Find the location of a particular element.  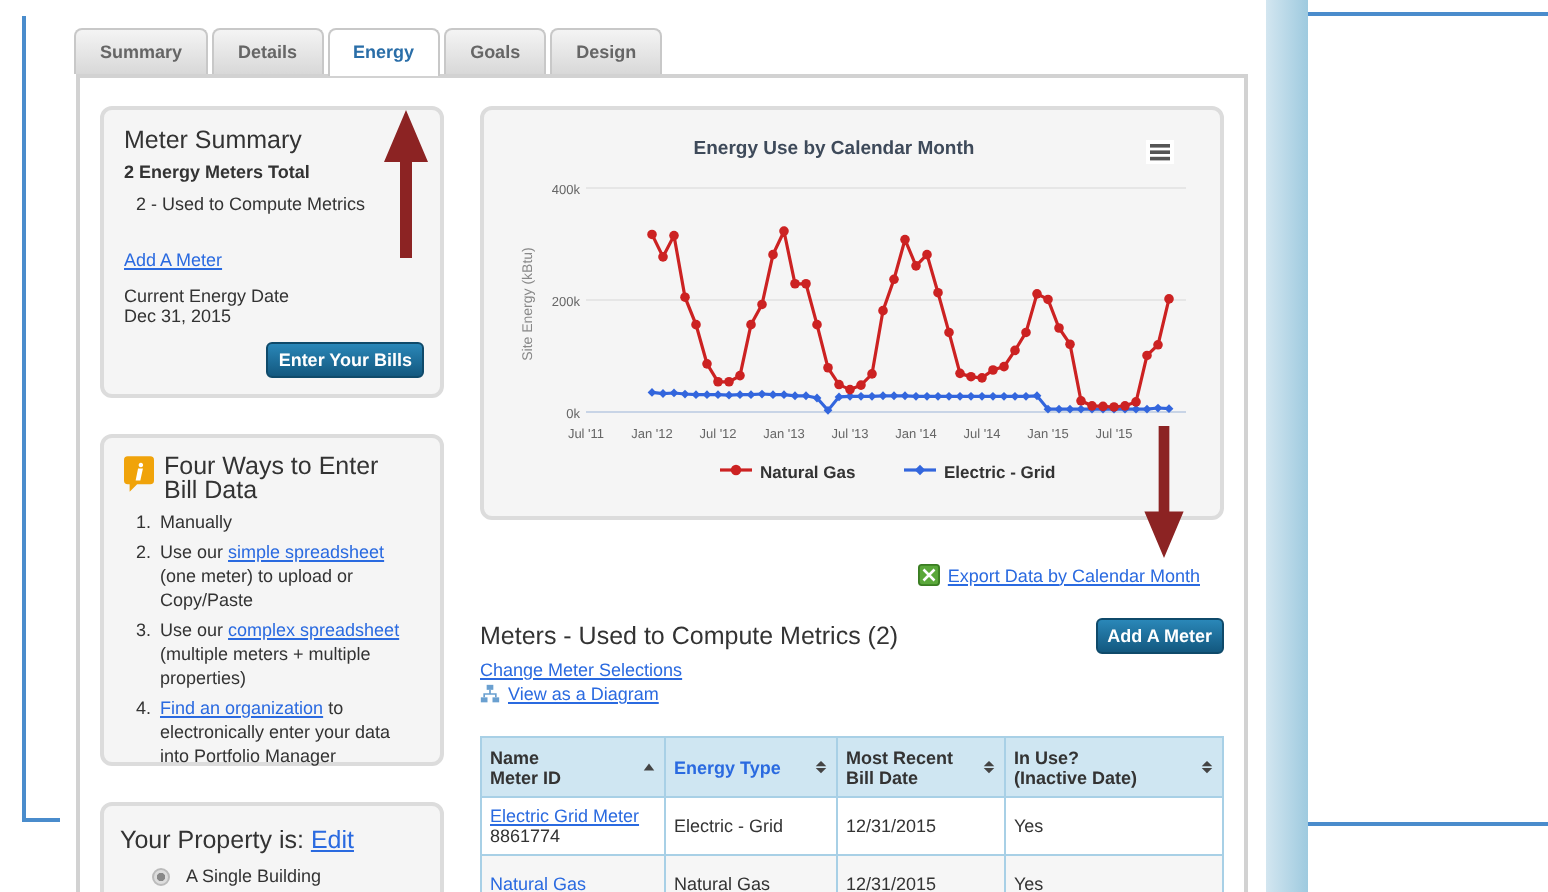

tab: Summary is located at coordinates (141, 51).